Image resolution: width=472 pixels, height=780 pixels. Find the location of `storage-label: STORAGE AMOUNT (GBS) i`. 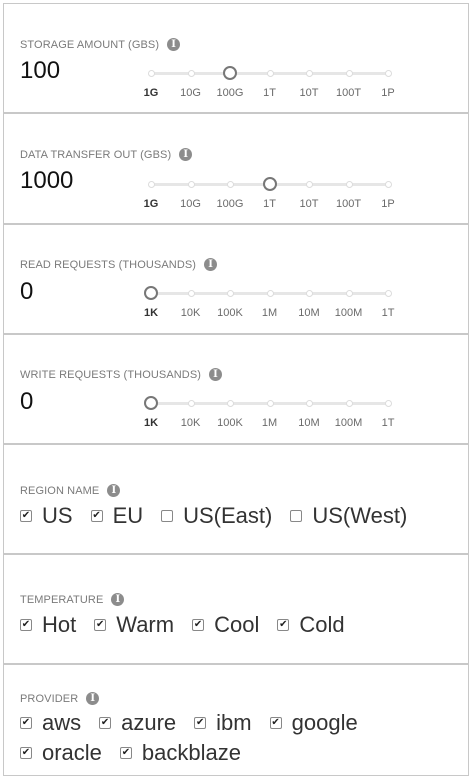

storage-label: STORAGE AMOUNT (GBS) i is located at coordinates (100, 44).